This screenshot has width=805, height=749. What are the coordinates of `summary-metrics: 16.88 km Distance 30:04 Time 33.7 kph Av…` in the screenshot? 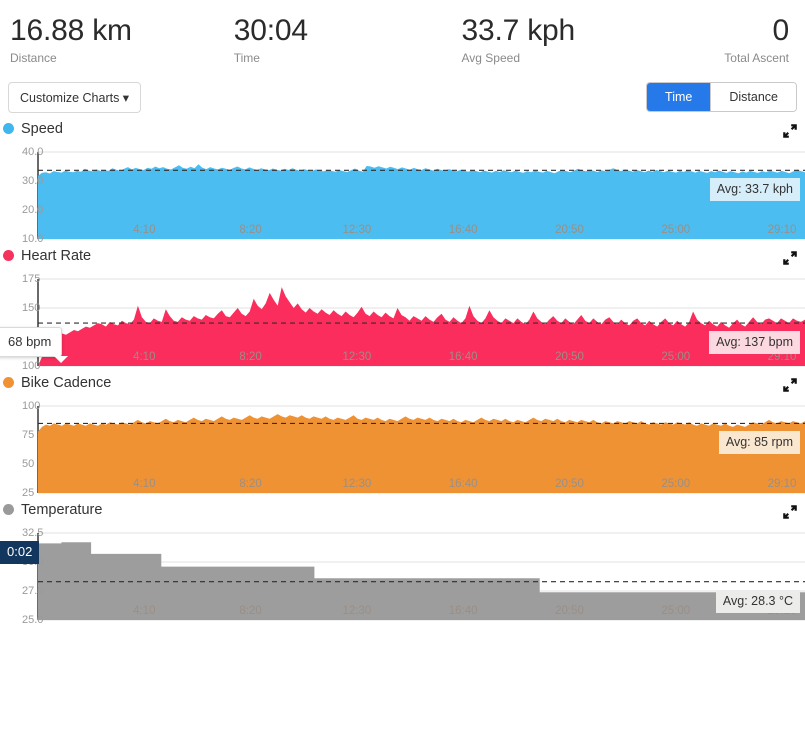 It's located at (402, 40).